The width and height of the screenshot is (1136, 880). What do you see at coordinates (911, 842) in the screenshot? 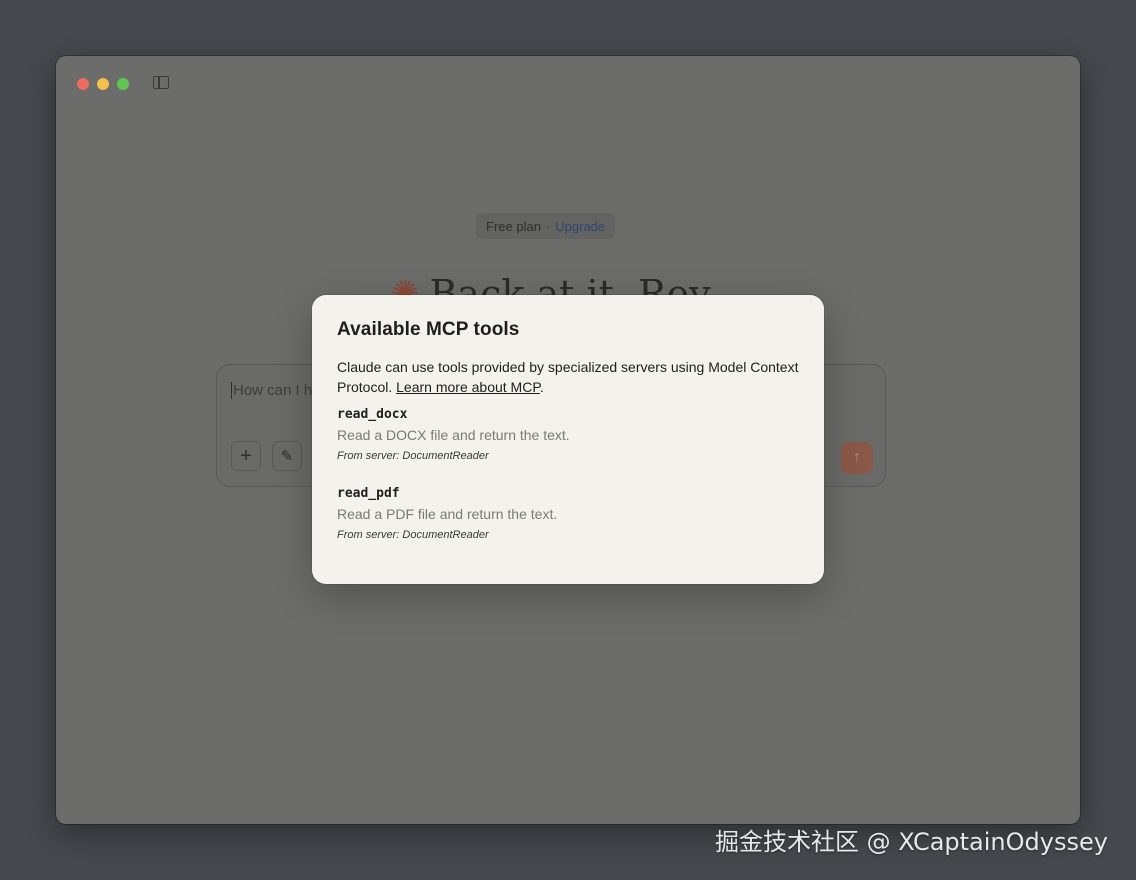
I see `watermark: 掘金技术社区 @ XCaptainOdyssey` at bounding box center [911, 842].